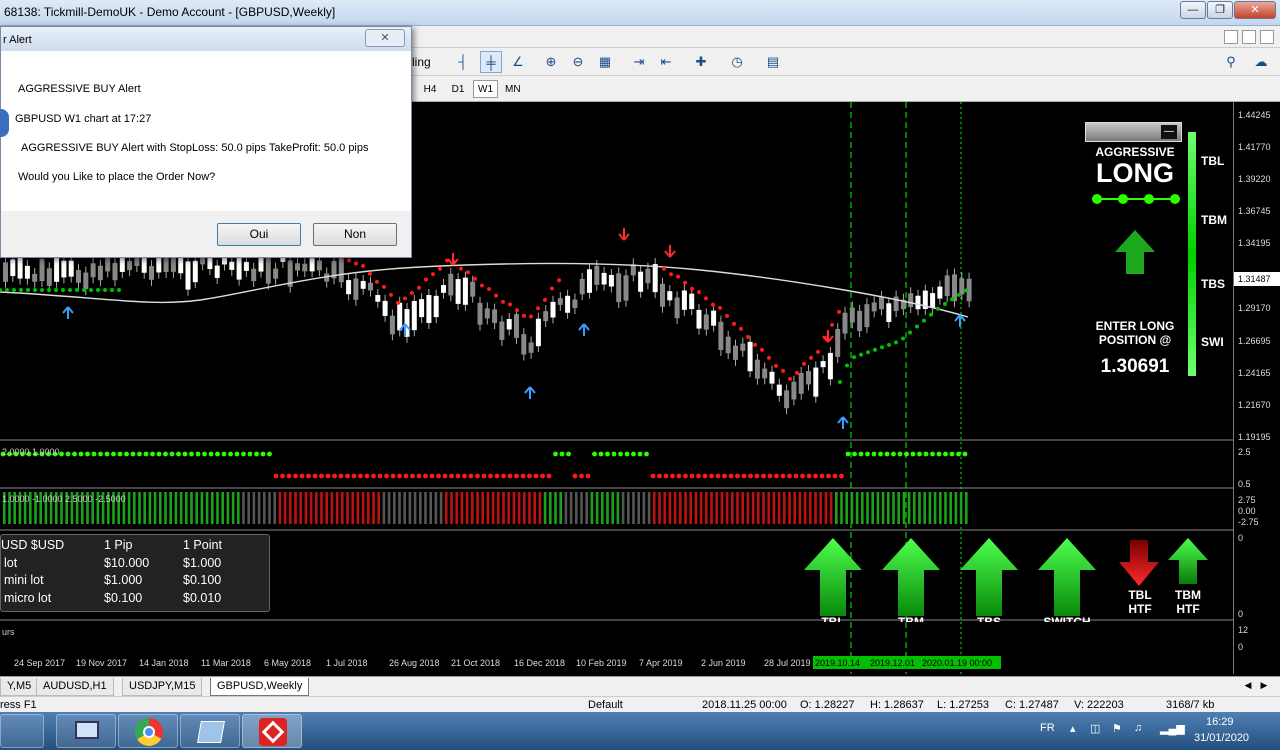 The width and height of the screenshot is (1280, 750). Describe the element at coordinates (86, 731) in the screenshot. I see `computer-icon` at that location.